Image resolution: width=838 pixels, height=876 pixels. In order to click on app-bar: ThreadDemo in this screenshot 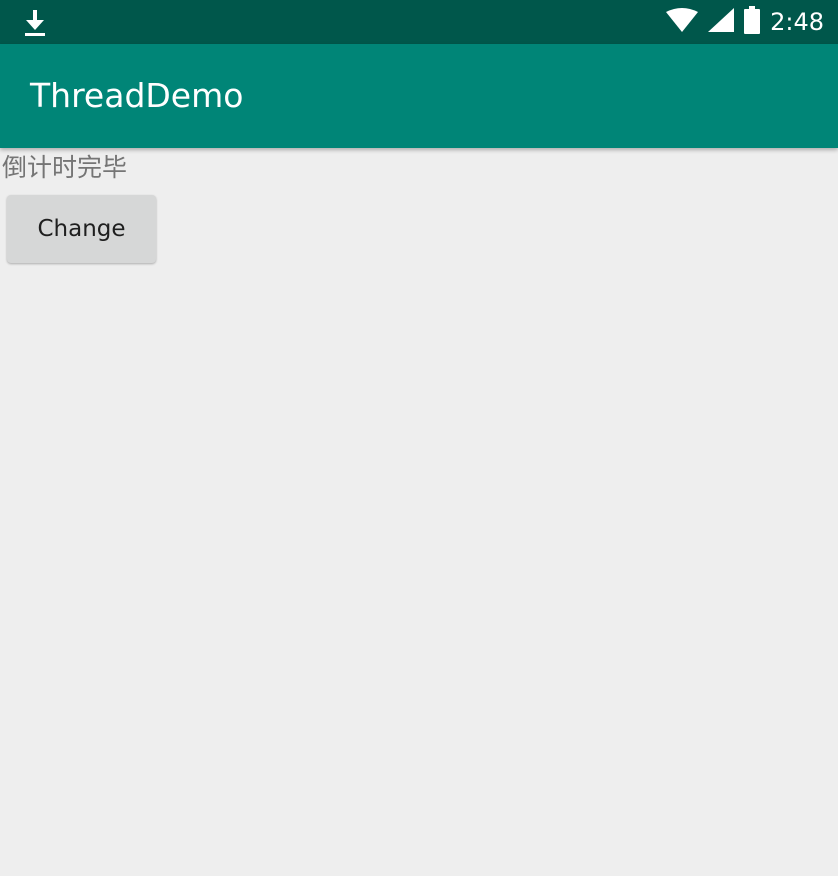, I will do `click(419, 96)`.